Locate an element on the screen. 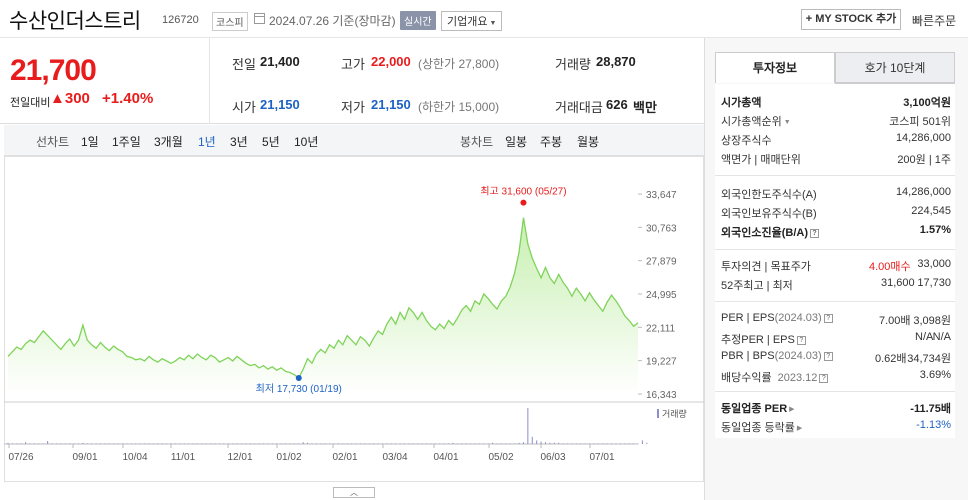 This screenshot has width=968, height=500. period-5y-button: 5년 is located at coordinates (271, 141).